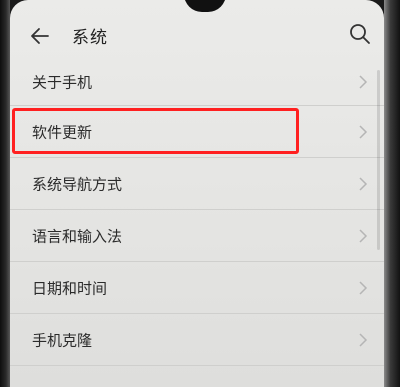 This screenshot has height=387, width=400. What do you see at coordinates (392, 193) in the screenshot?
I see `phone-bezel-right` at bounding box center [392, 193].